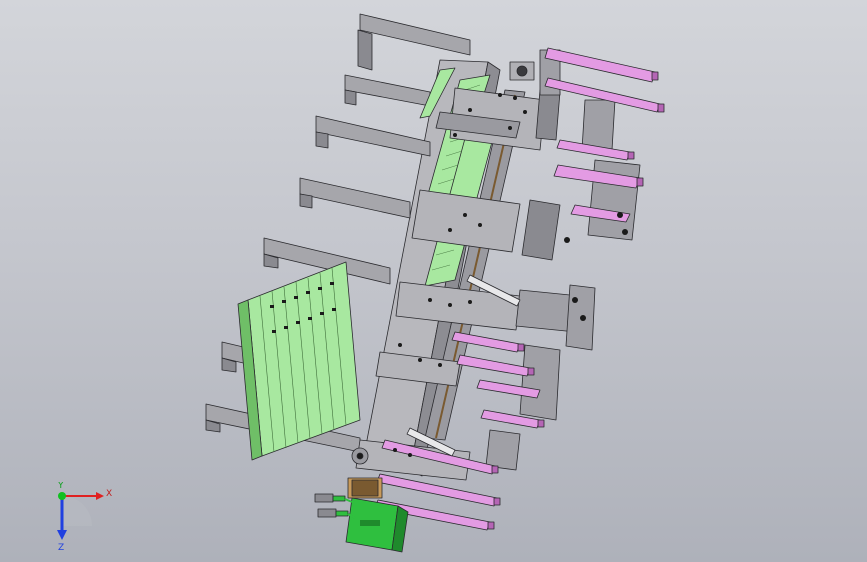 The image size is (867, 562). What do you see at coordinates (100, 496) in the screenshot?
I see `x-arrowhead-icon` at bounding box center [100, 496].